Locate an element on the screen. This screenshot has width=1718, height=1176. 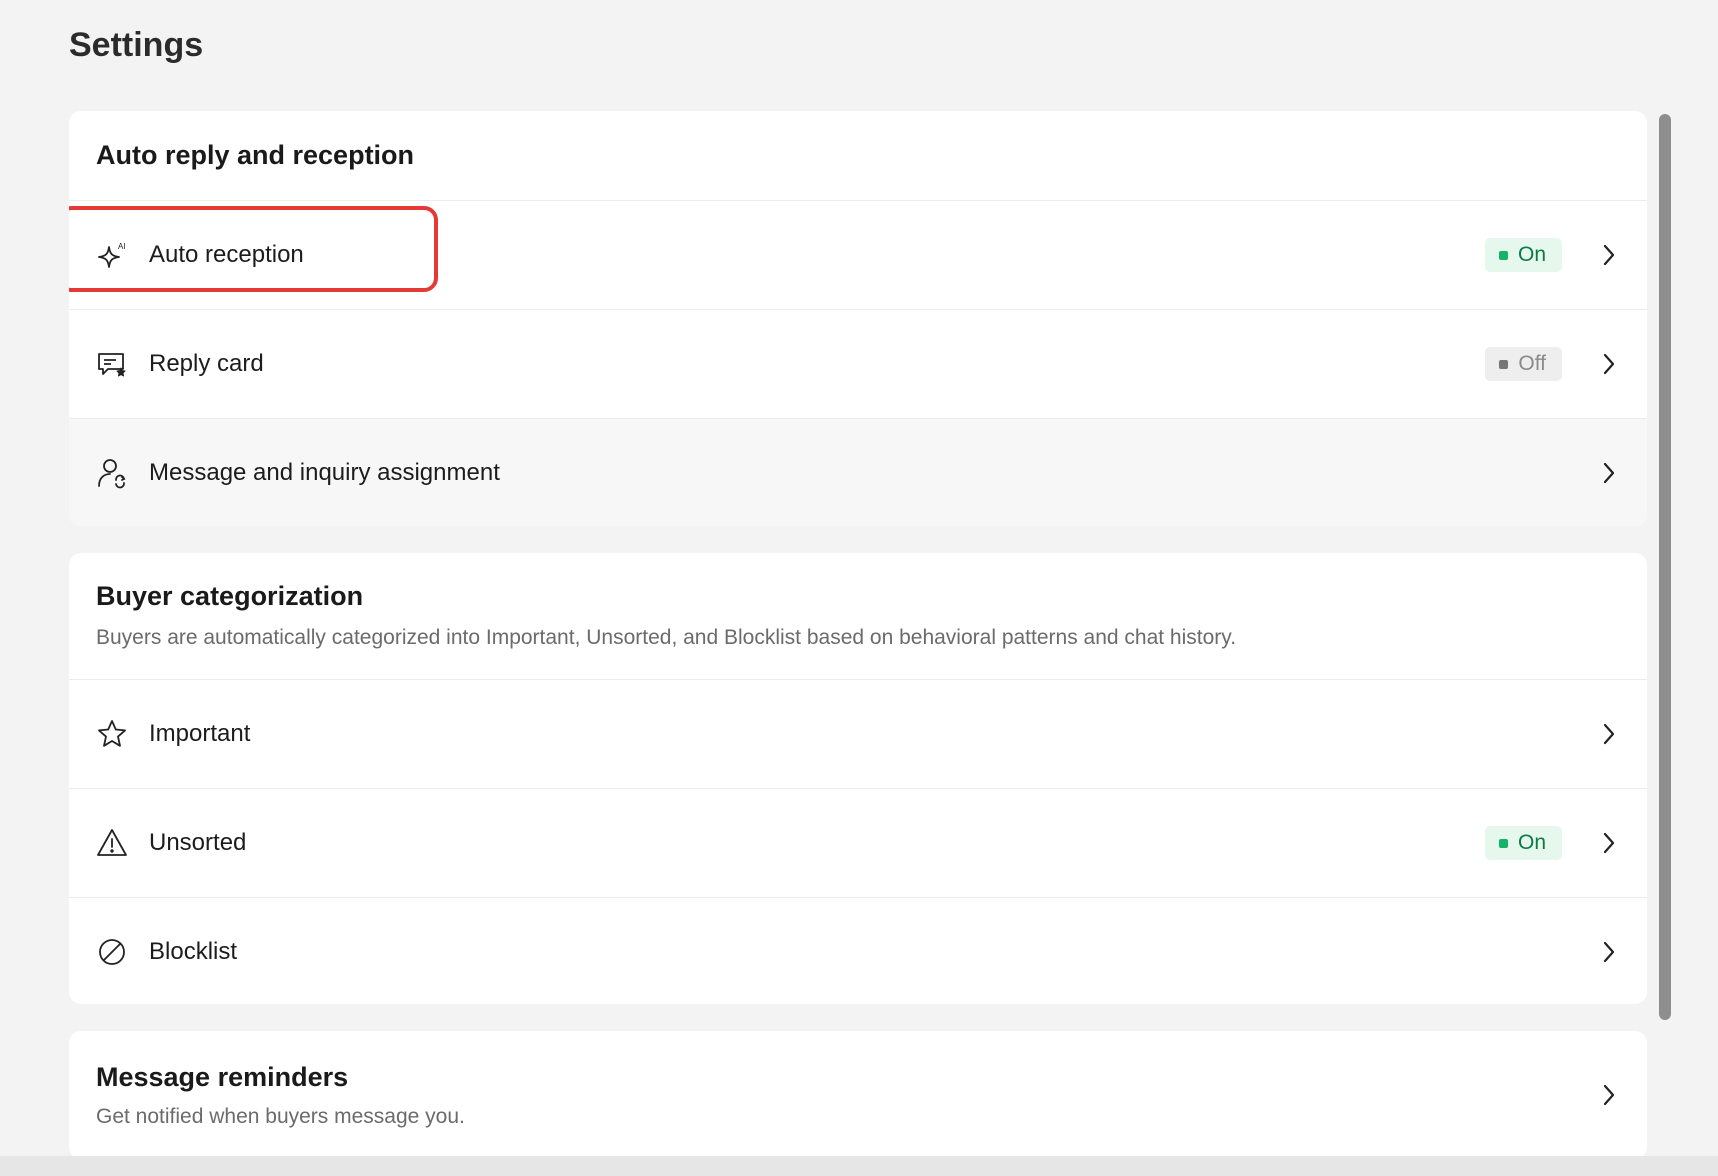
status-badge: Off is located at coordinates (1523, 364).